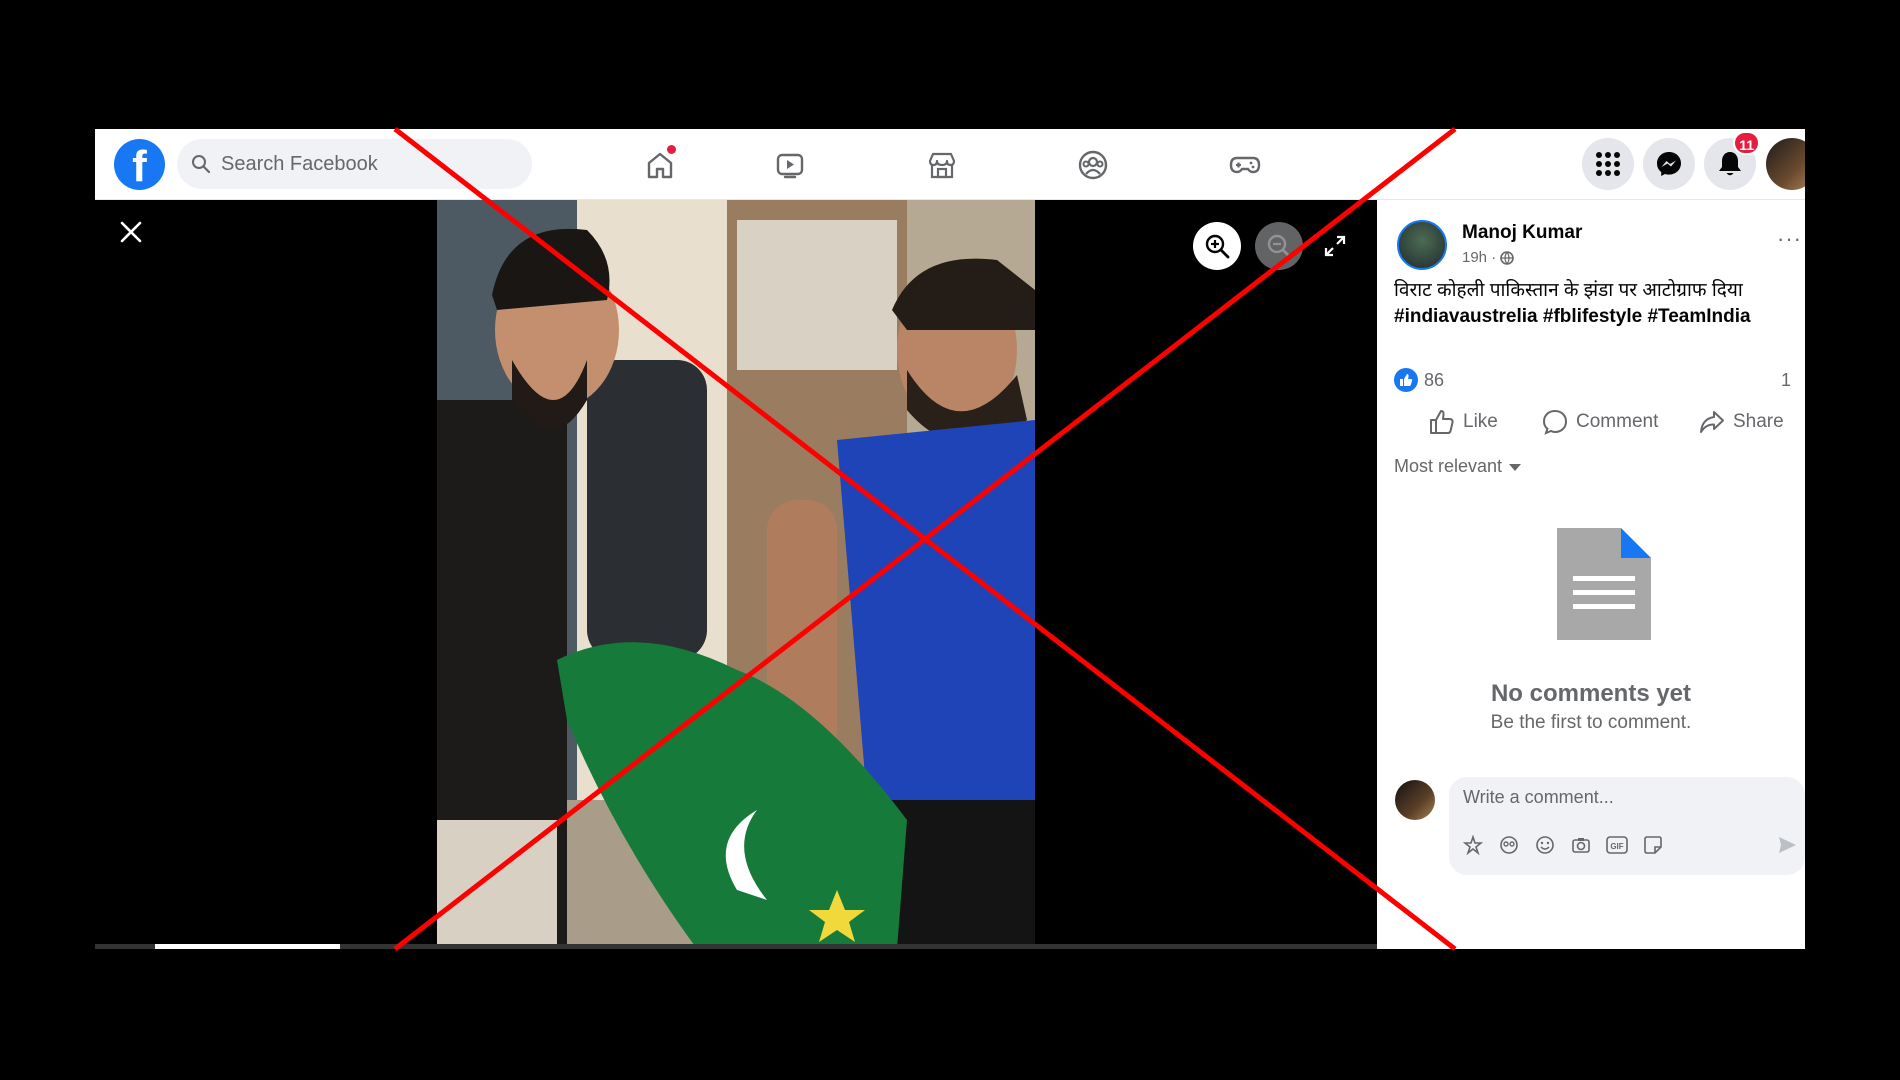  I want to click on more-options-button: ···, so click(1789, 239).